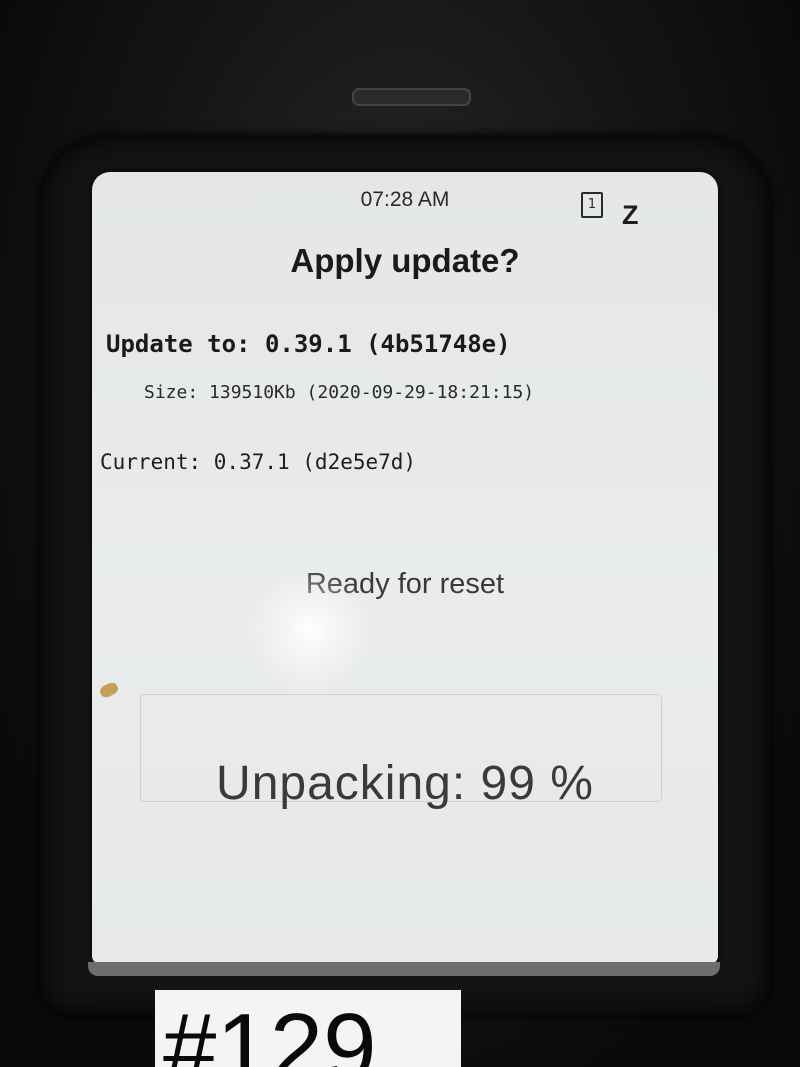 The image size is (800, 1067). I want to click on network-indicator: Z, so click(630, 215).